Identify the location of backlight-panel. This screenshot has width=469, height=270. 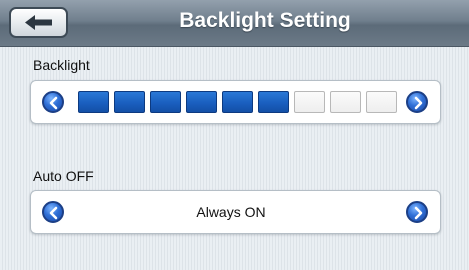
(235, 102).